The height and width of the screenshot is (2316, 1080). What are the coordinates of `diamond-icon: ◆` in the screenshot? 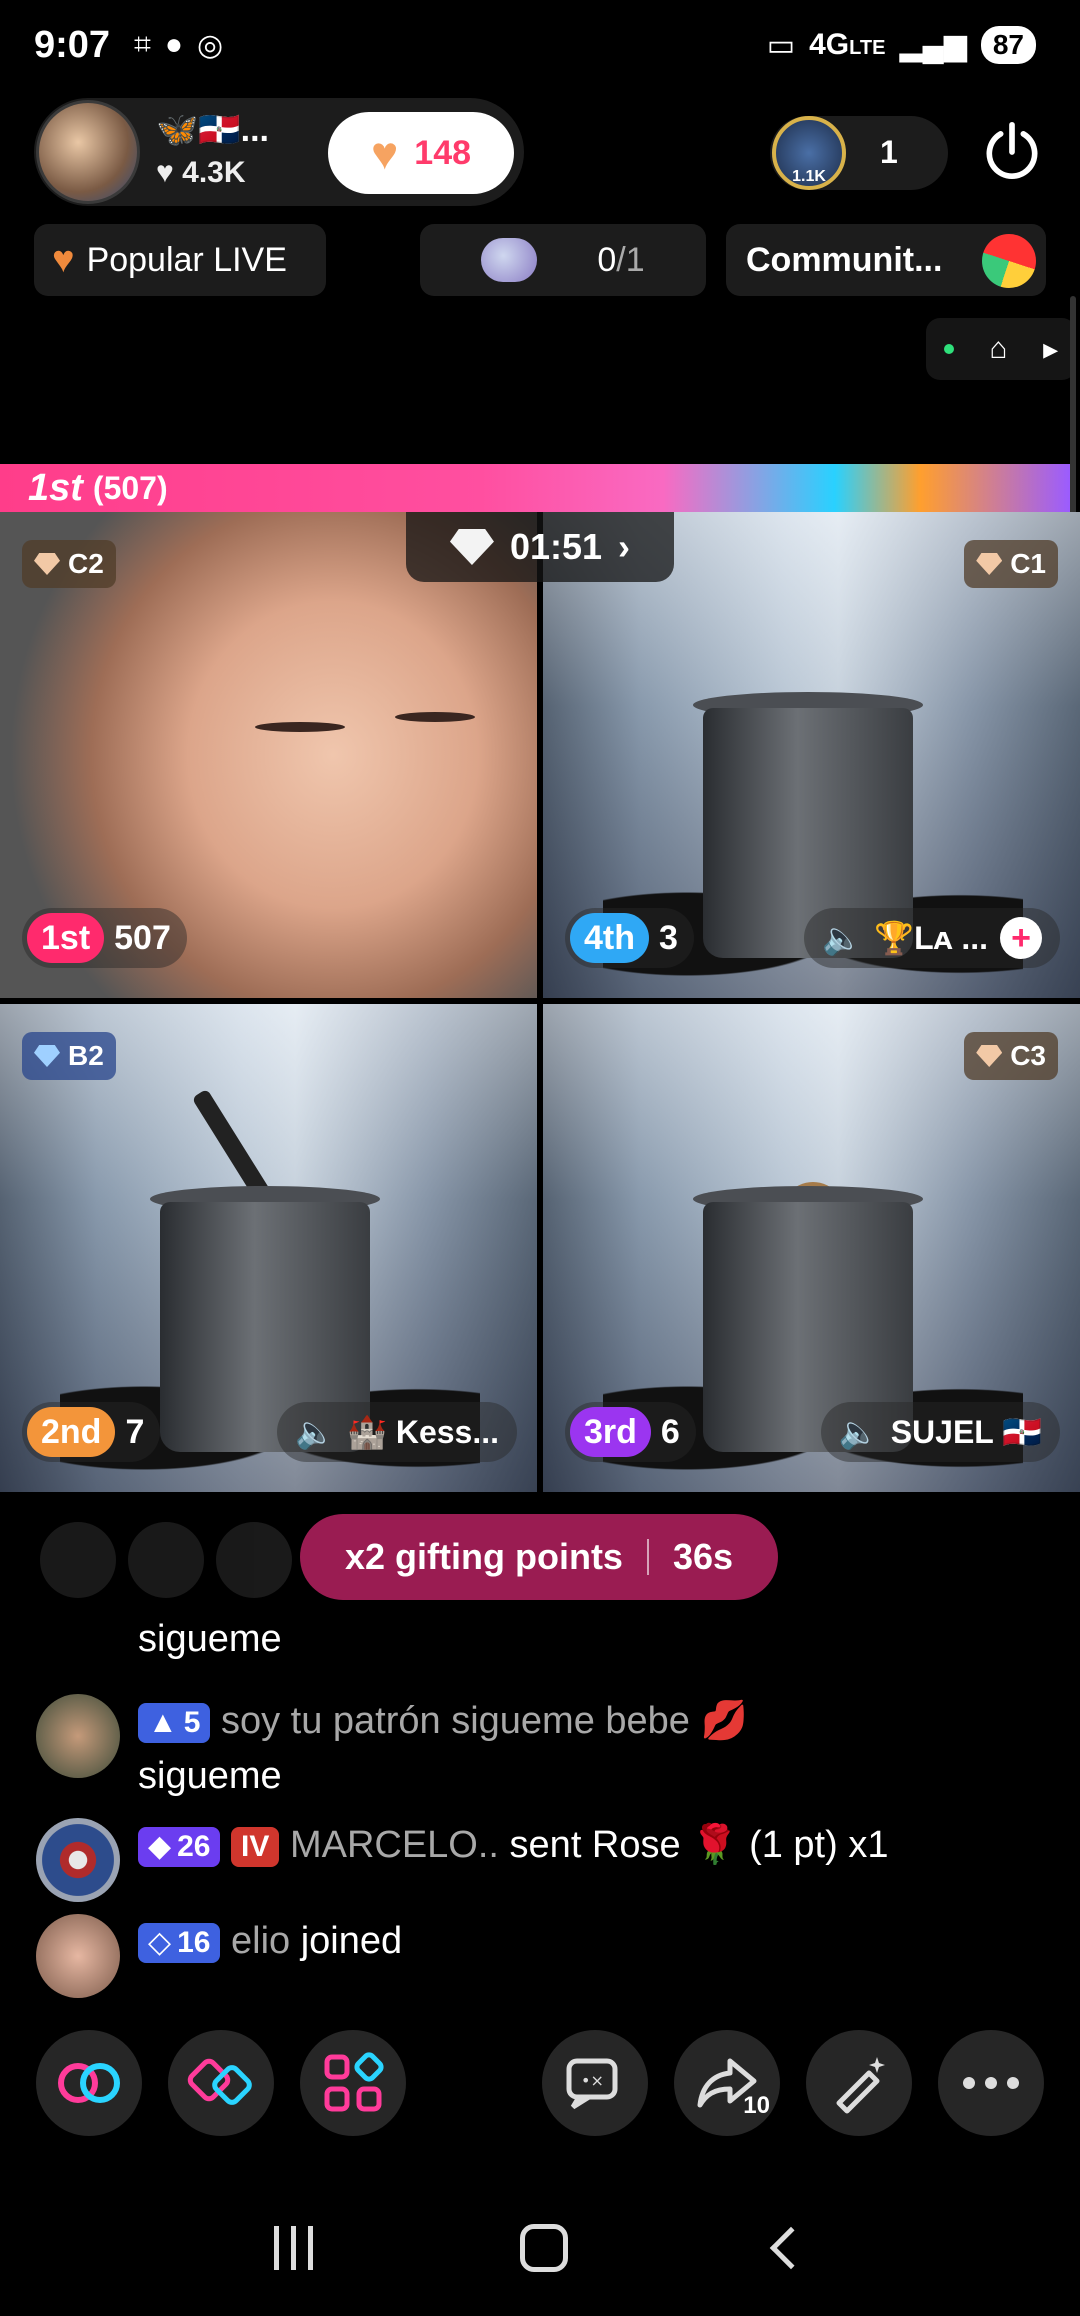 It's located at (160, 1847).